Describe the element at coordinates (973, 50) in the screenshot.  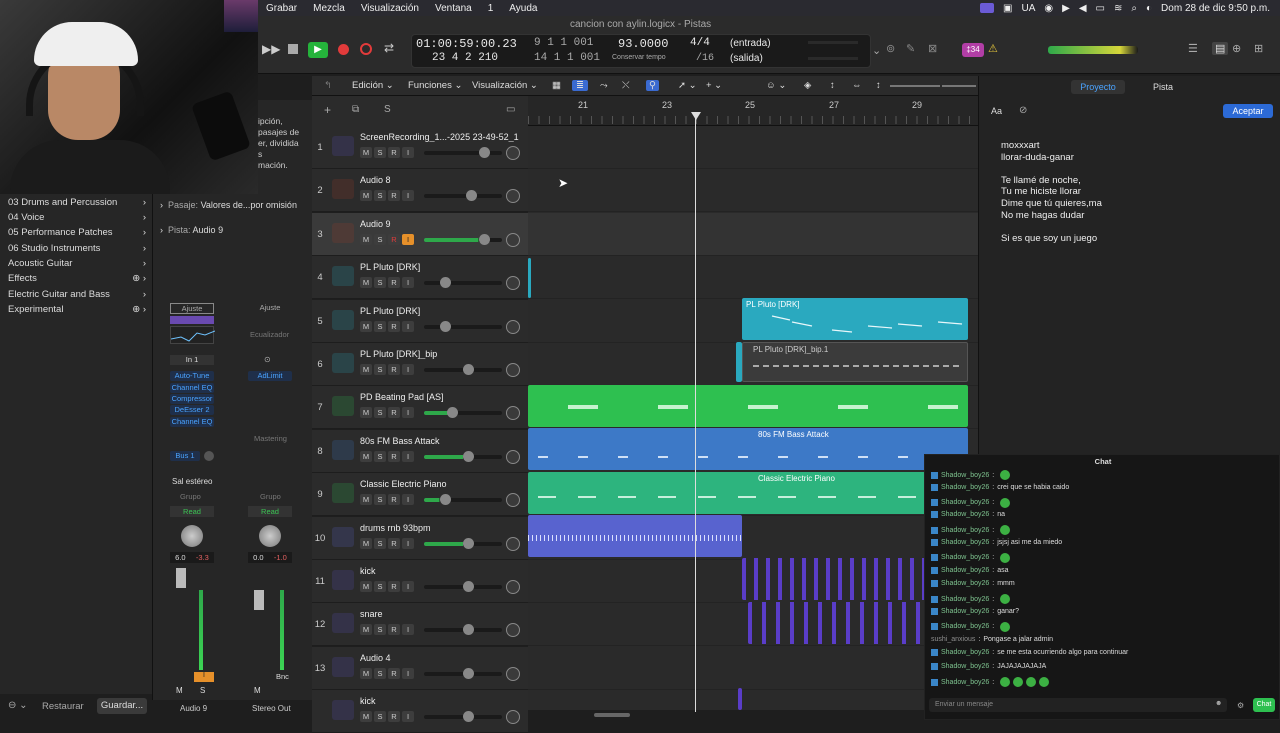
I see `count-in-badge: ‡34` at that location.